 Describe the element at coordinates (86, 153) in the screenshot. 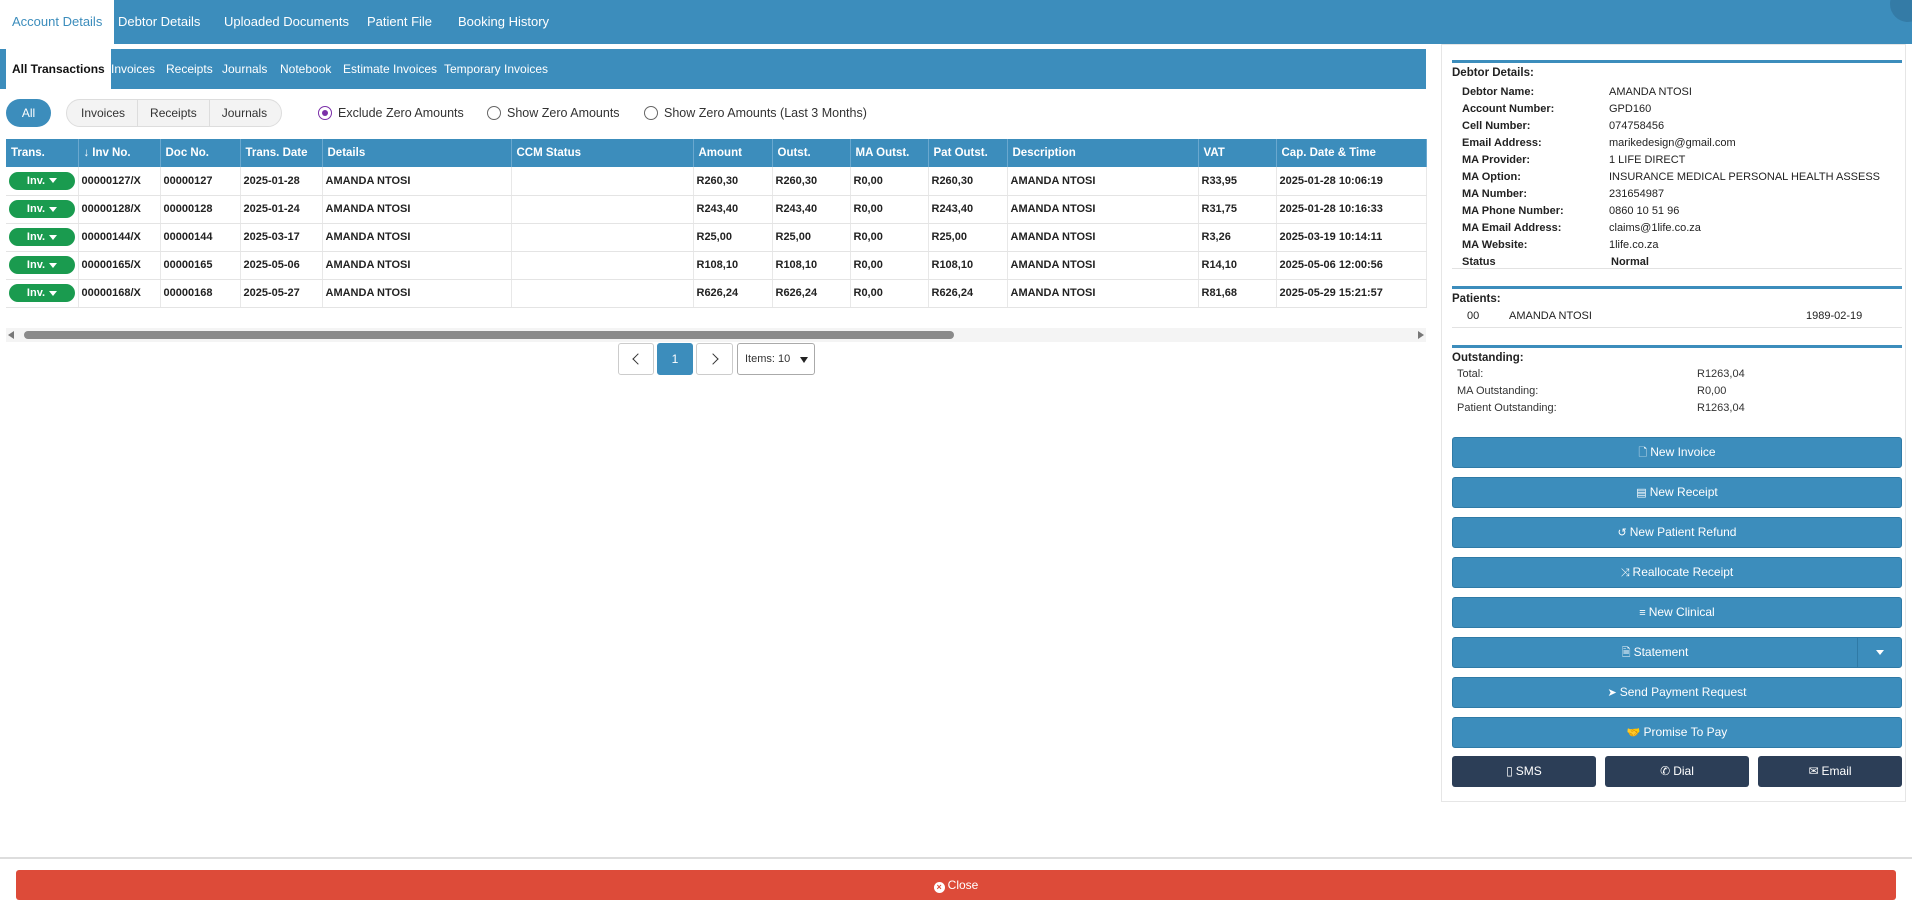

I see `sort-down-icon: ↓` at that location.